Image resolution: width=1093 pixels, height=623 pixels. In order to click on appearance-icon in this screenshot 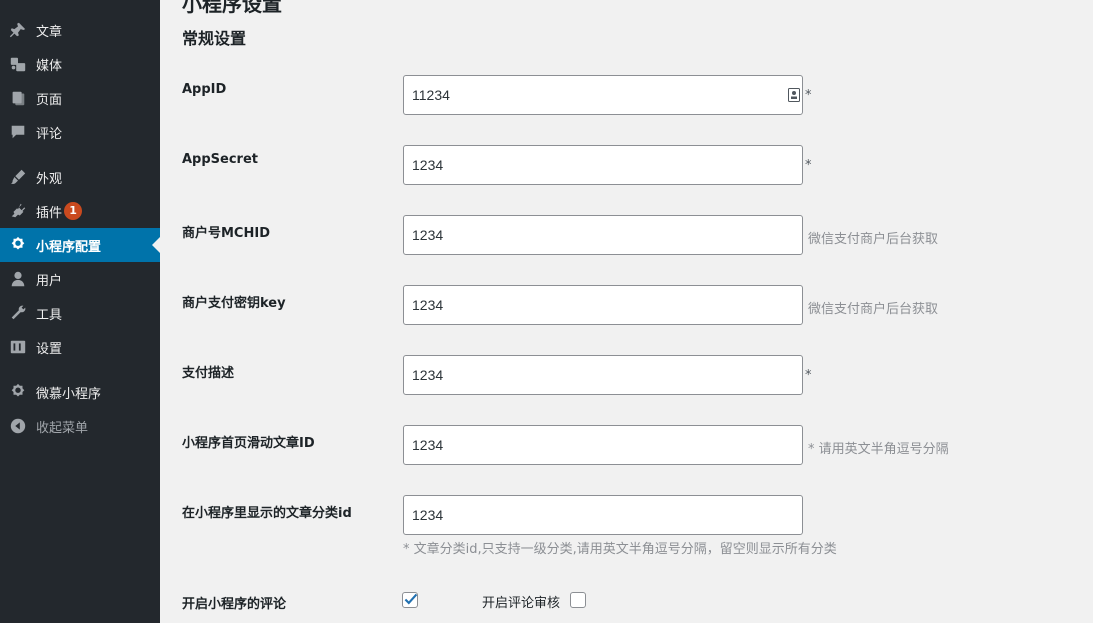, I will do `click(18, 177)`.